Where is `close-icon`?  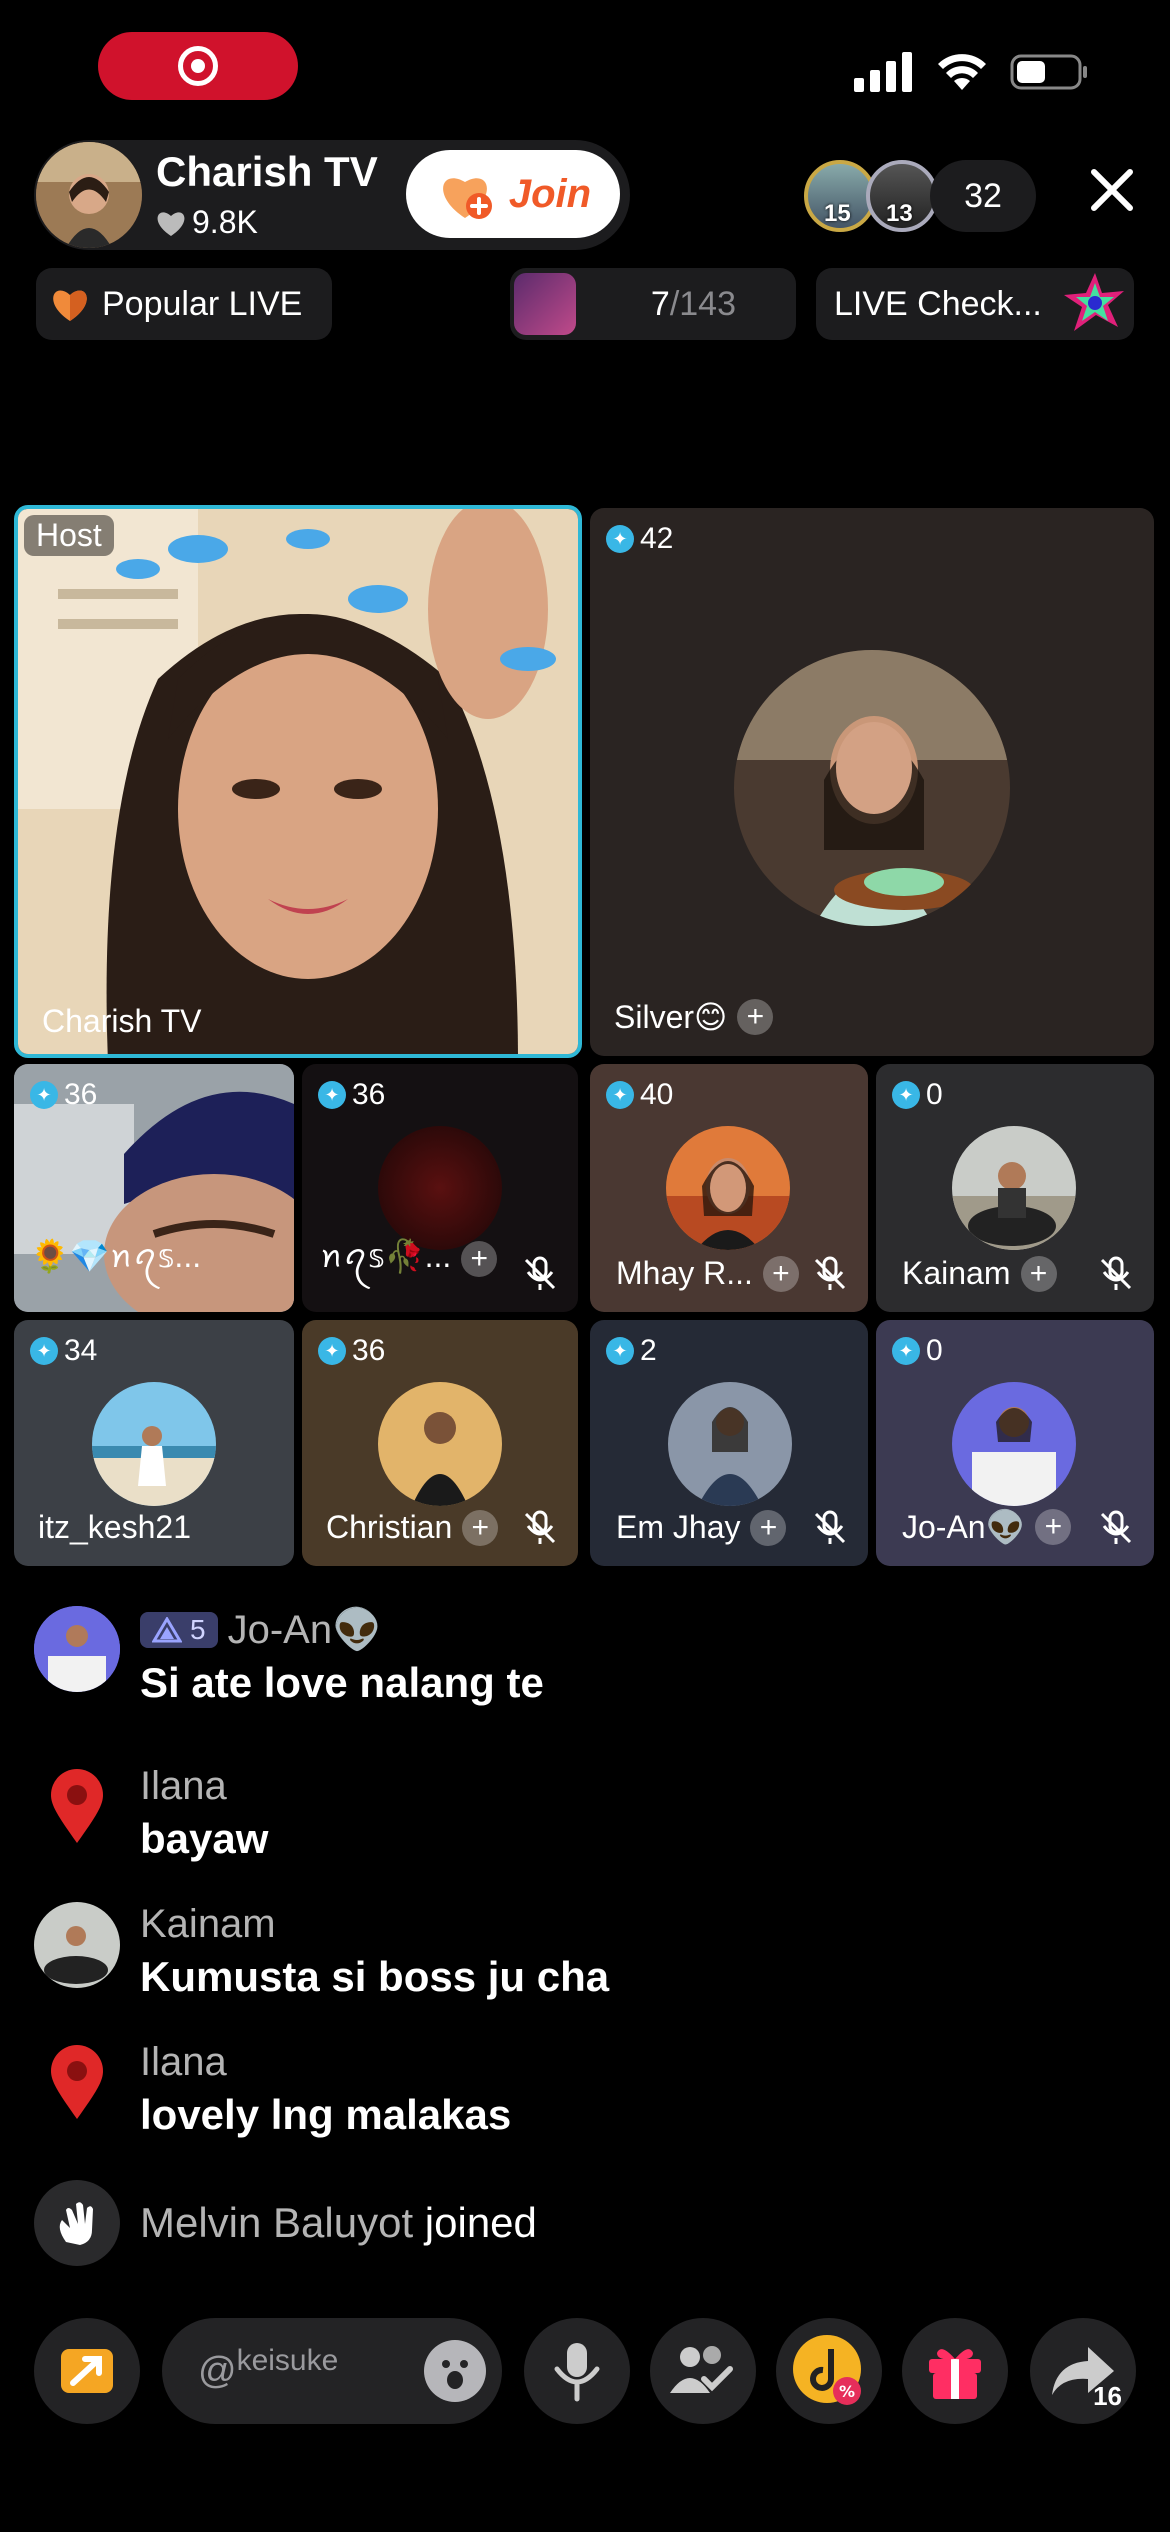
close-icon is located at coordinates (1112, 190).